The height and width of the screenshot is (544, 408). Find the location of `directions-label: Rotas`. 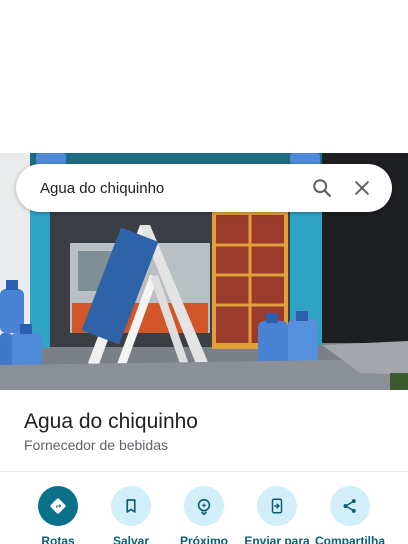

directions-label: Rotas is located at coordinates (58, 539).